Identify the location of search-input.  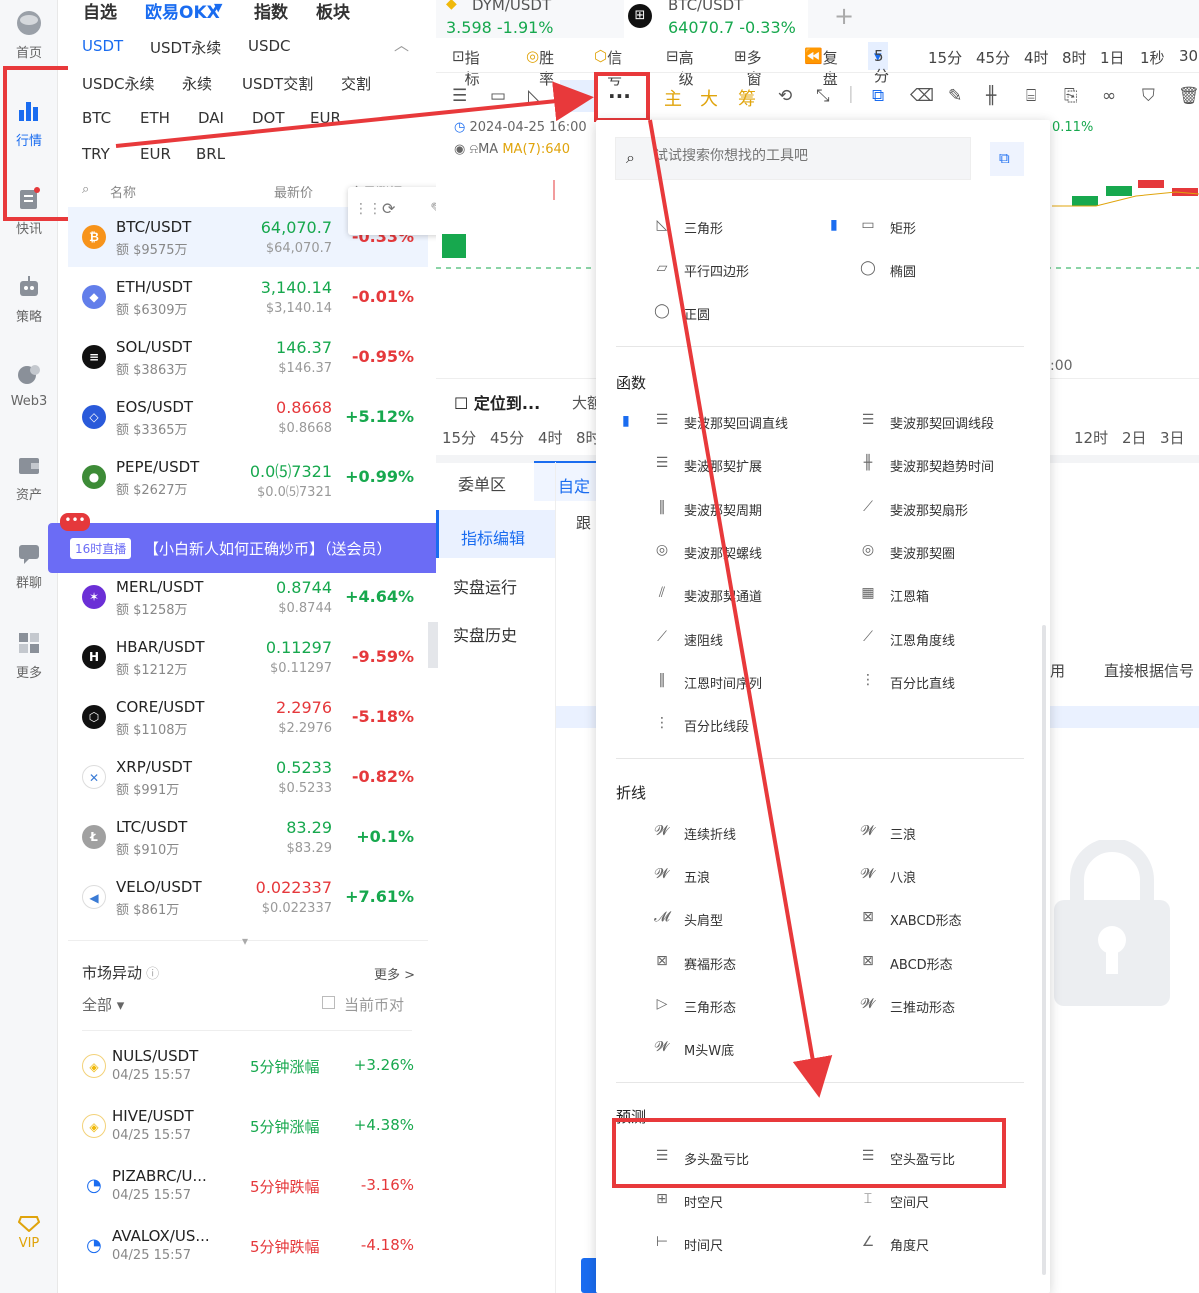
(804, 156).